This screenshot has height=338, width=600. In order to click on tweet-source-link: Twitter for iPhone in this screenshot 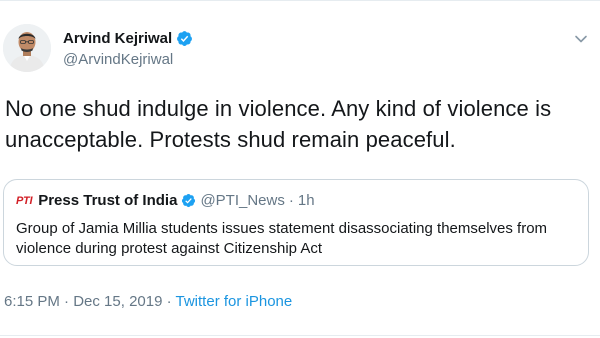, I will do `click(234, 301)`.